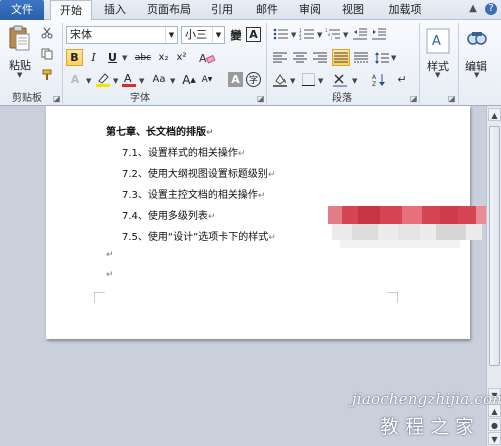  What do you see at coordinates (292, 81) in the screenshot?
I see `shading-dropdown-icon: ▼` at bounding box center [292, 81].